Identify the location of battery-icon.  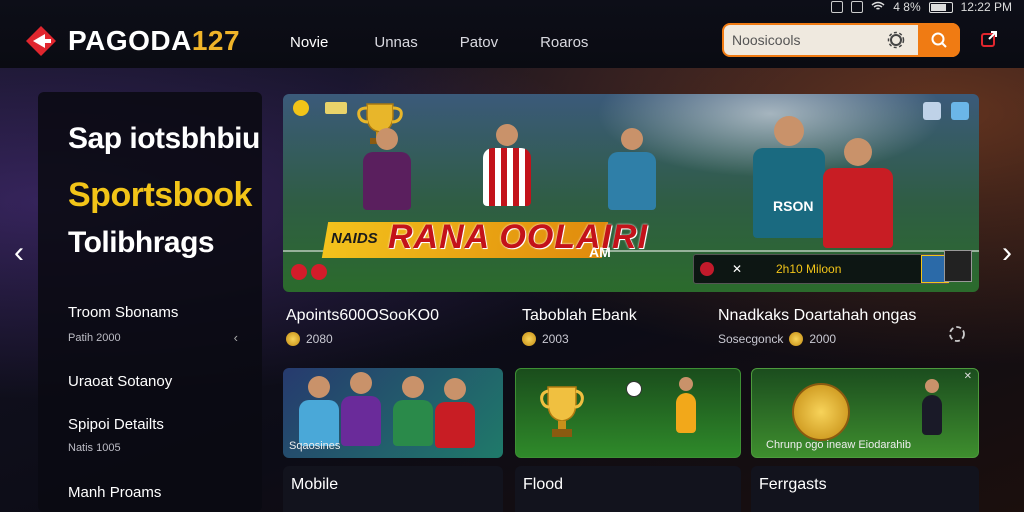
(940, 7).